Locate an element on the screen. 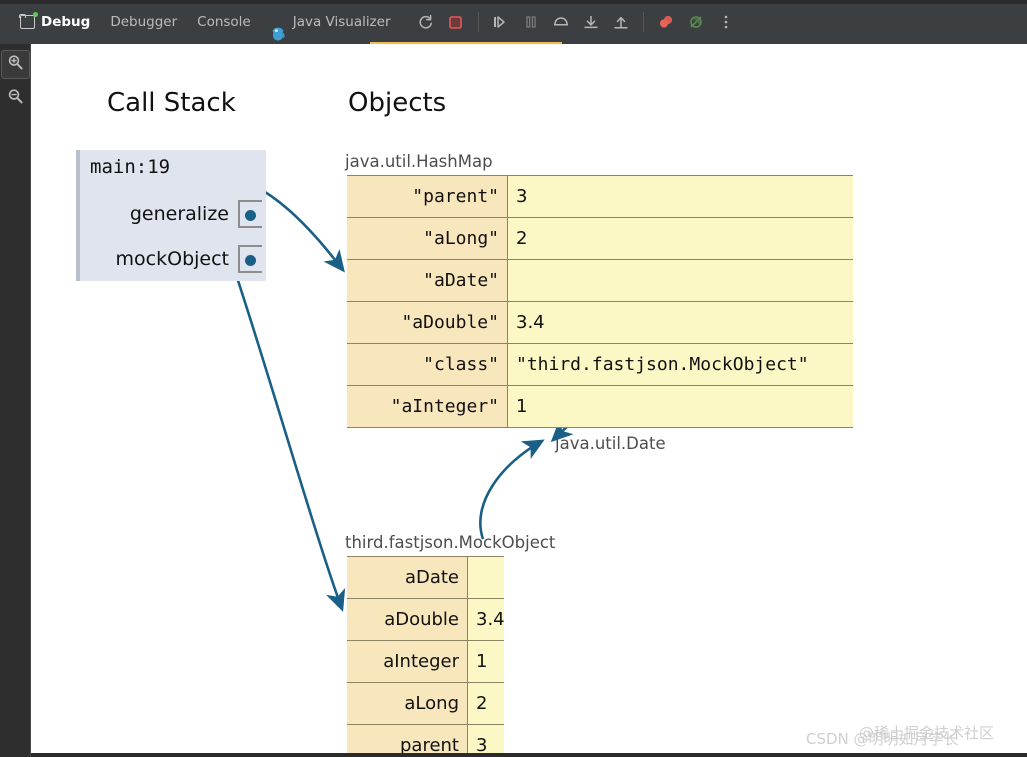  stack-variable-generalize-label: generalize is located at coordinates (179, 214).